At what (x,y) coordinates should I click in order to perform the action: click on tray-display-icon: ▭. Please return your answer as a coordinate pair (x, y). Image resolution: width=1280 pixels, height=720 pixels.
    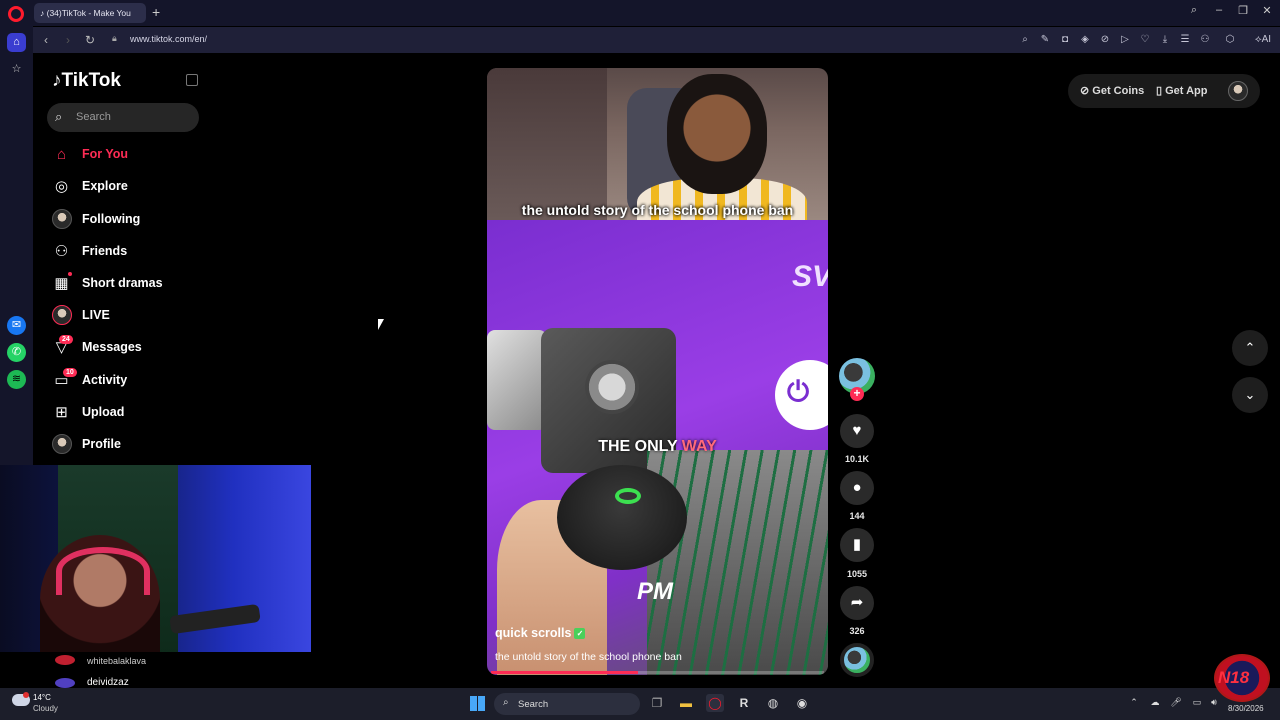
    Looking at the image, I should click on (1197, 702).